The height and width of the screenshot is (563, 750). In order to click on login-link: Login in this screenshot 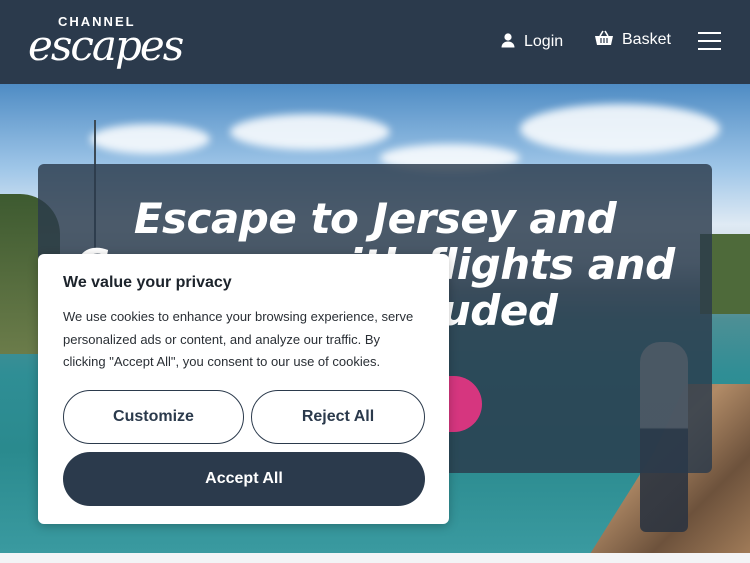, I will do `click(531, 42)`.